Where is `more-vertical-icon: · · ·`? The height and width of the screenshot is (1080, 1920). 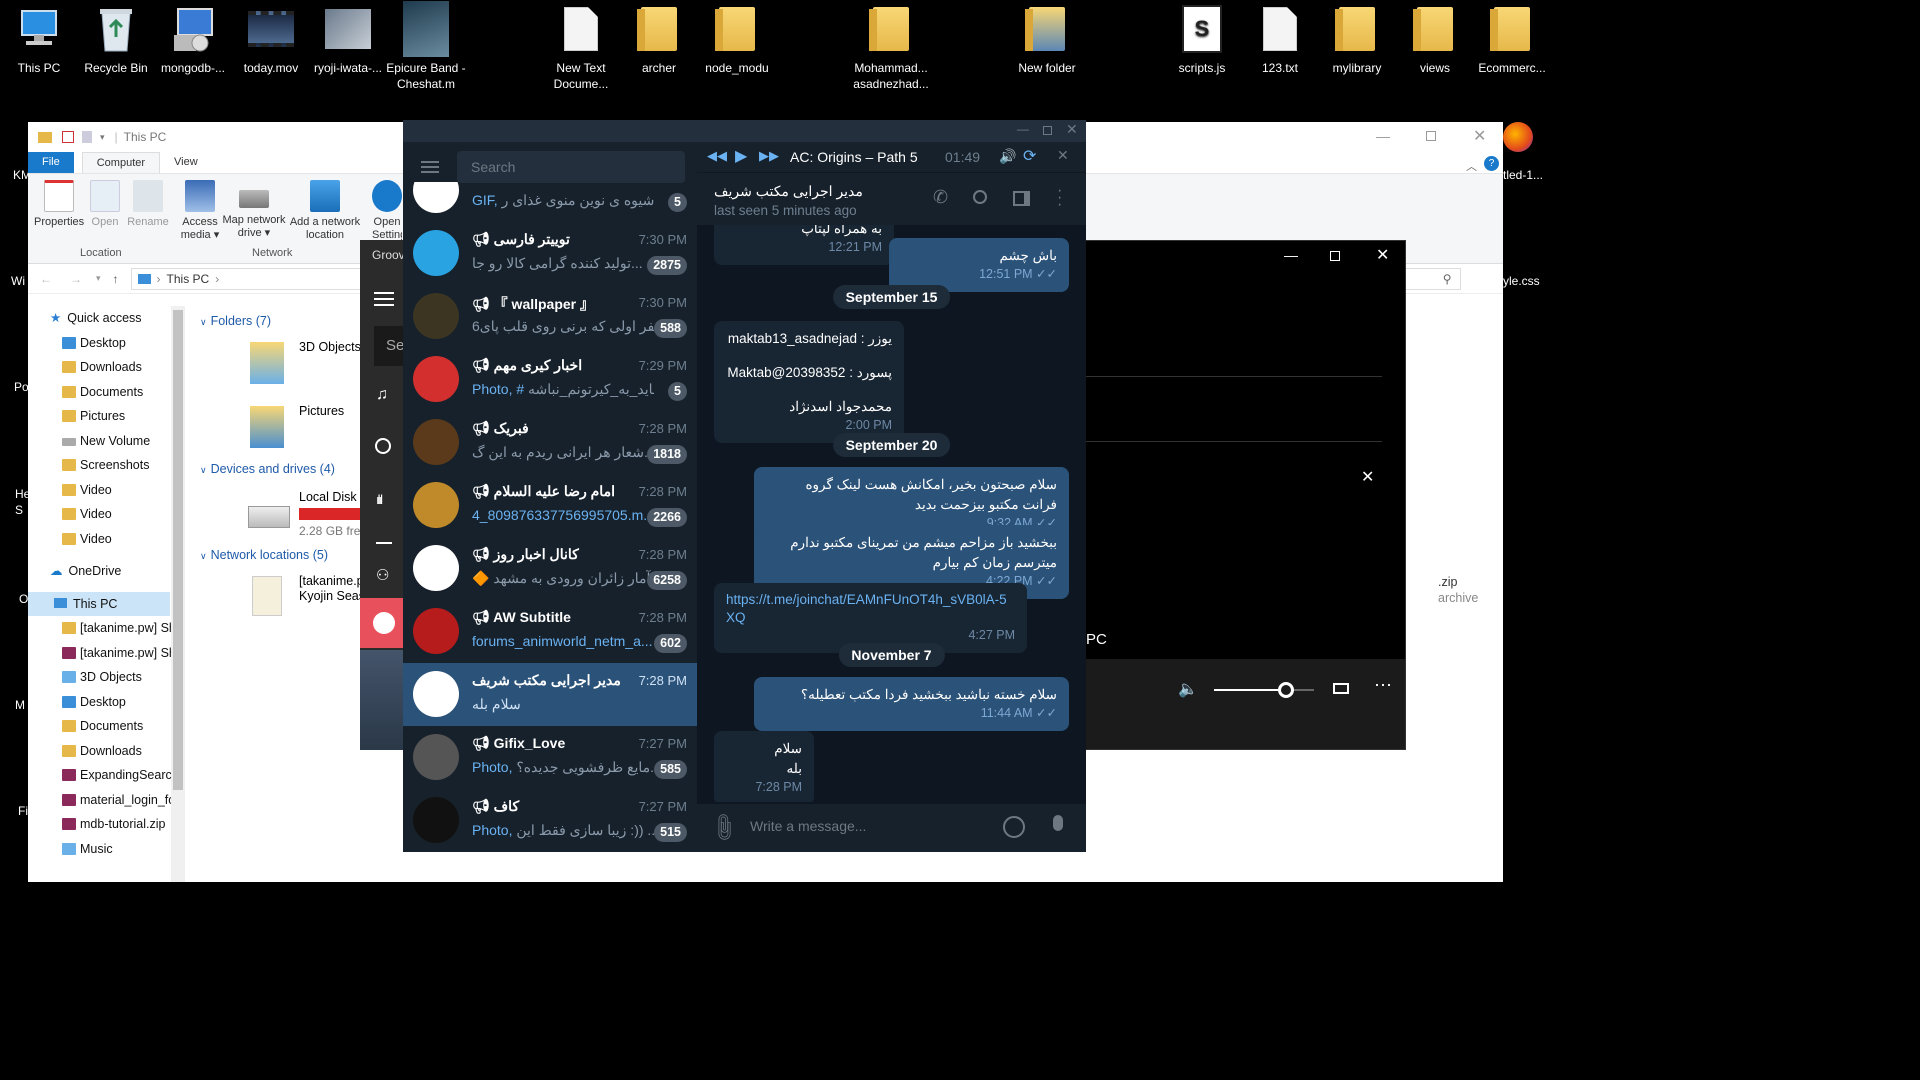 more-vertical-icon: · · · is located at coordinates (1059, 198).